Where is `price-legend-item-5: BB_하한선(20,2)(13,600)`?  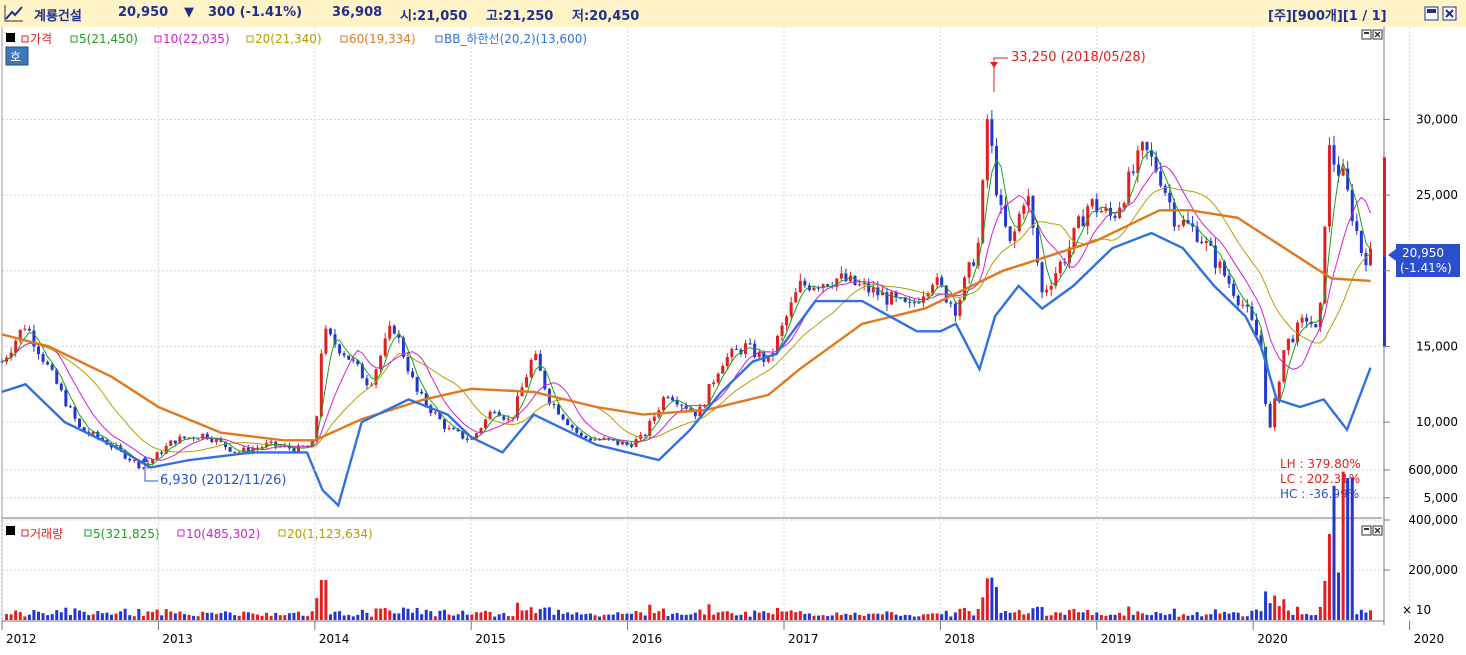
price-legend-item-5: BB_하한선(20,2)(13,600) is located at coordinates (511, 39).